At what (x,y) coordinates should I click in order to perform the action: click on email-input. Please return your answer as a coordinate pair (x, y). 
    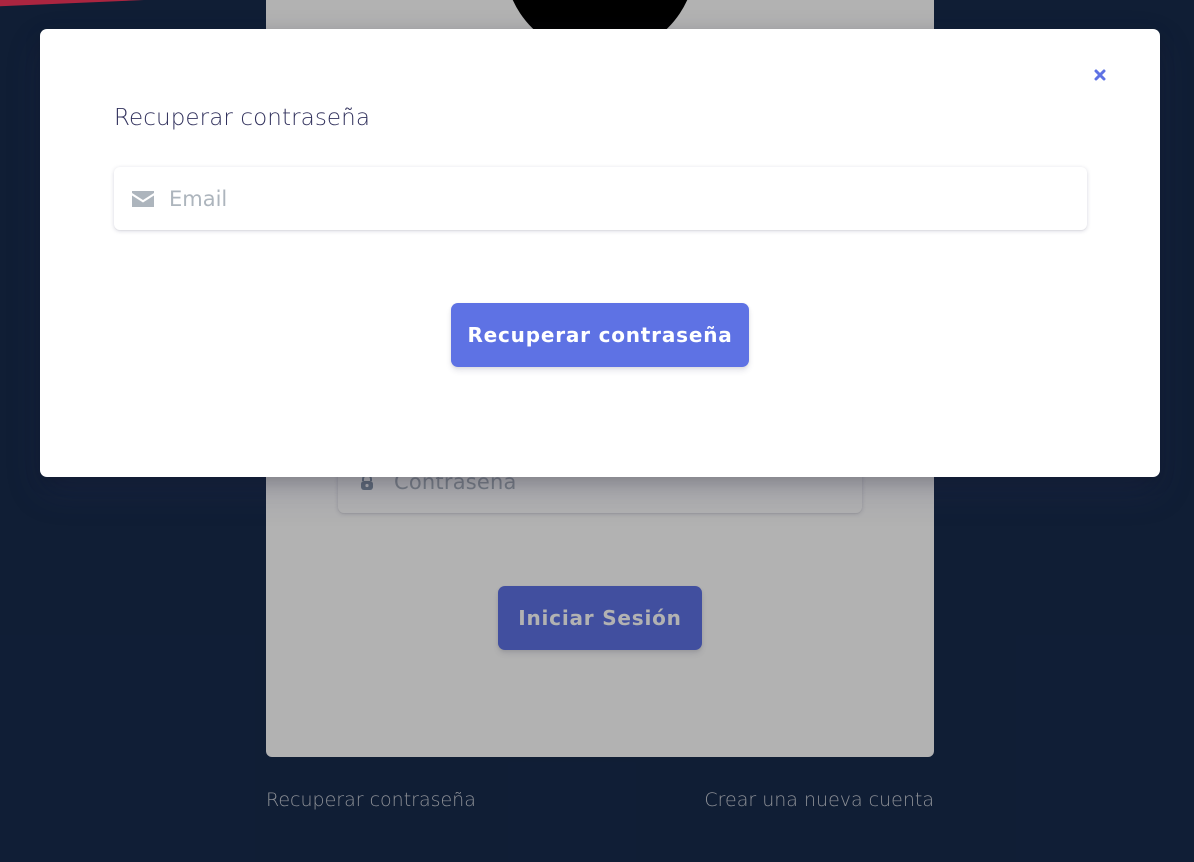
    Looking at the image, I should click on (628, 198).